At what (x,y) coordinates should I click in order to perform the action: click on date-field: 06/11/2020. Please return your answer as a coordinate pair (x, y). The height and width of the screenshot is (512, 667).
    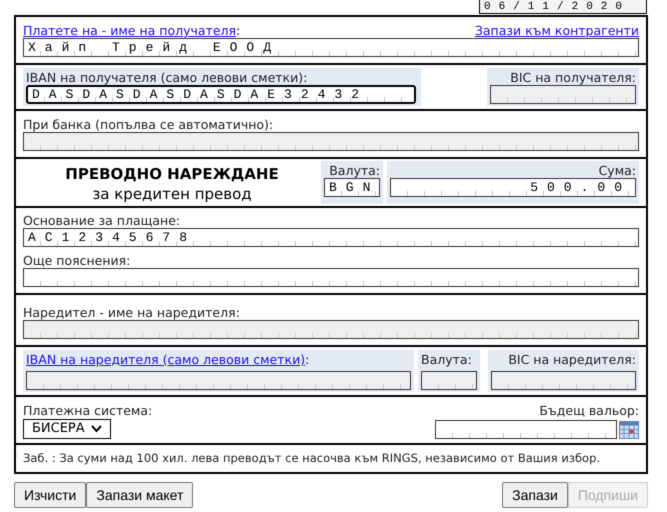
    Looking at the image, I should click on (563, 7).